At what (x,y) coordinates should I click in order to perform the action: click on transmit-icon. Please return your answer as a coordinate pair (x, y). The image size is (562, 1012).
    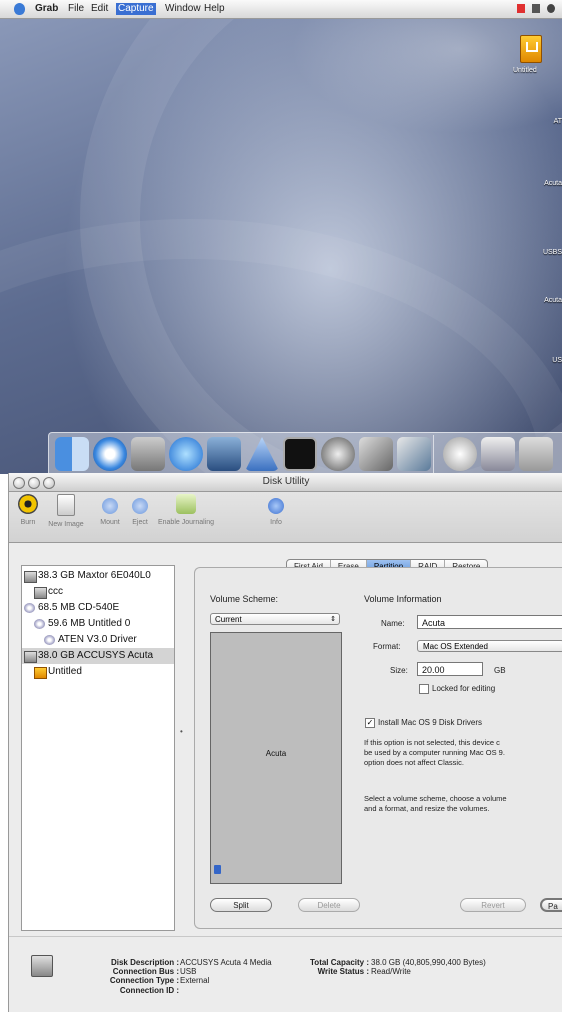
    Looking at the image, I should click on (262, 454).